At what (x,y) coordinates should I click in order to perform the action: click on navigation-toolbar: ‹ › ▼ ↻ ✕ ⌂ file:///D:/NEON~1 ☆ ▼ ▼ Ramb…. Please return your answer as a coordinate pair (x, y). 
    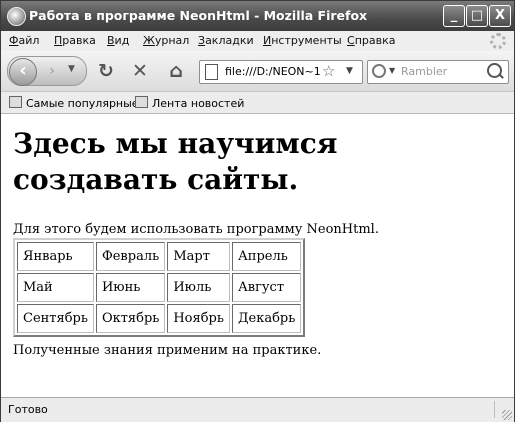
    Looking at the image, I should click on (257, 71).